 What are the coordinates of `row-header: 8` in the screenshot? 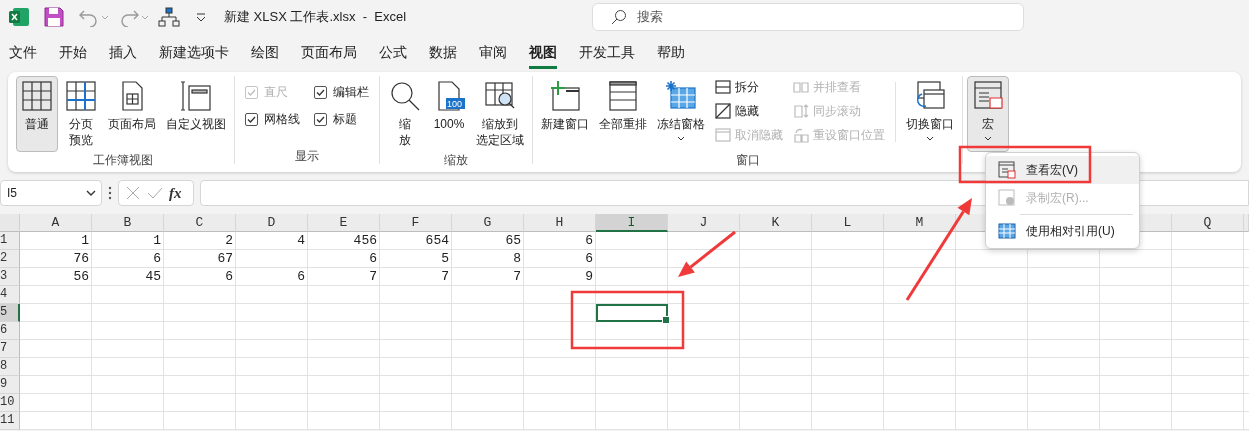 It's located at (10, 367).